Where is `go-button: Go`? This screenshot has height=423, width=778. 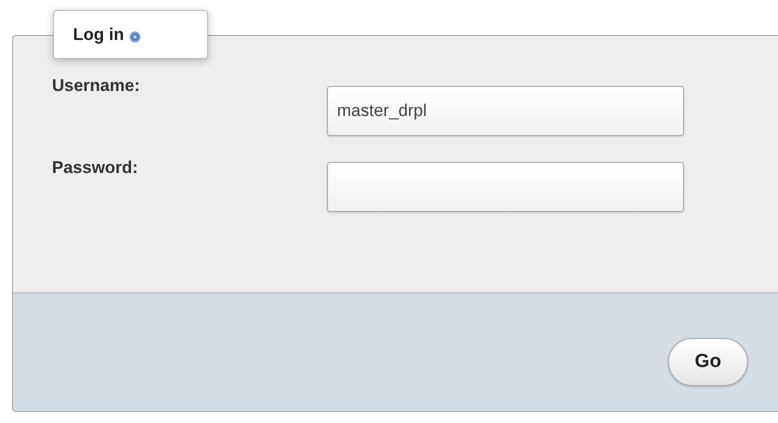 go-button: Go is located at coordinates (708, 362).